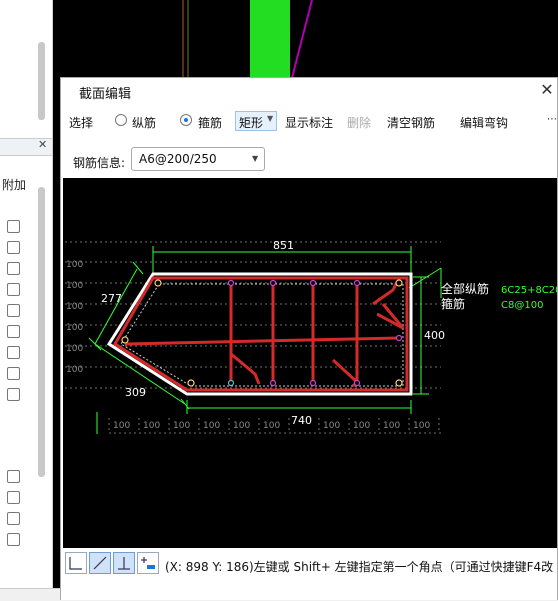 Image resolution: width=558 pixels, height=601 pixels. I want to click on add-point-icon, so click(148, 563).